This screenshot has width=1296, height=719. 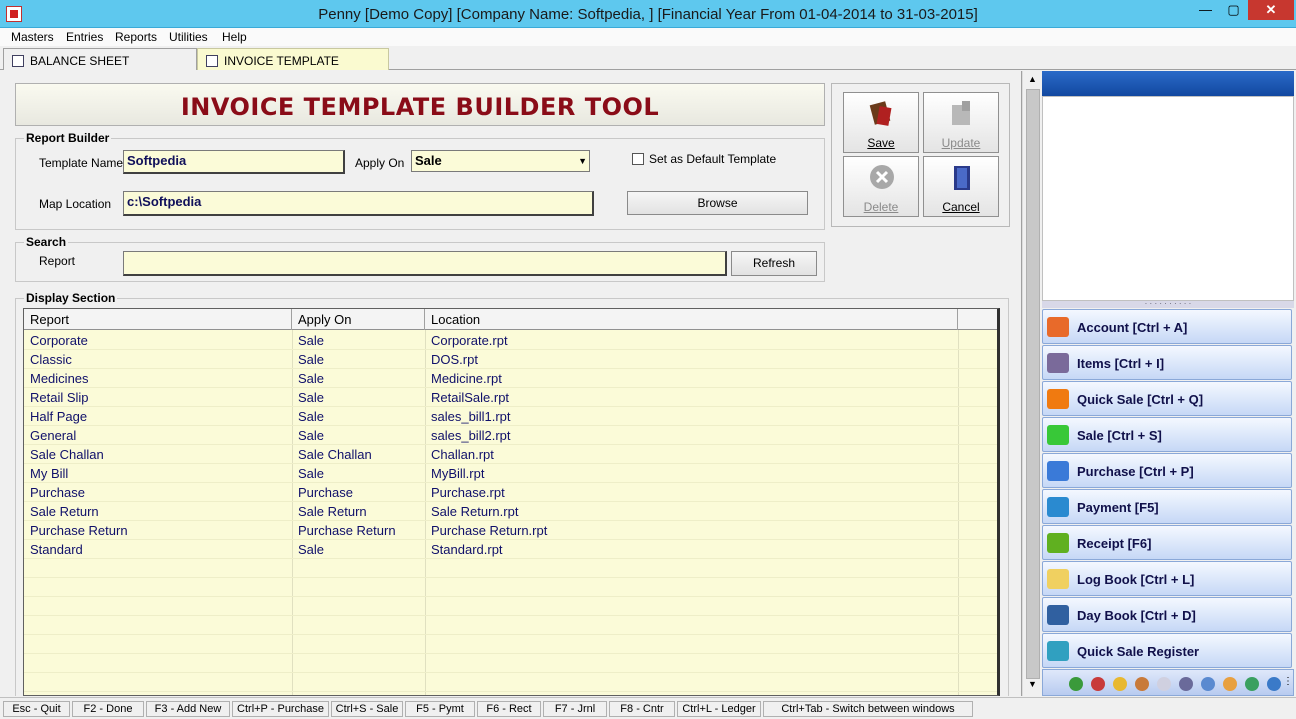 What do you see at coordinates (81, 163) in the screenshot?
I see `template-name-label: Template Name` at bounding box center [81, 163].